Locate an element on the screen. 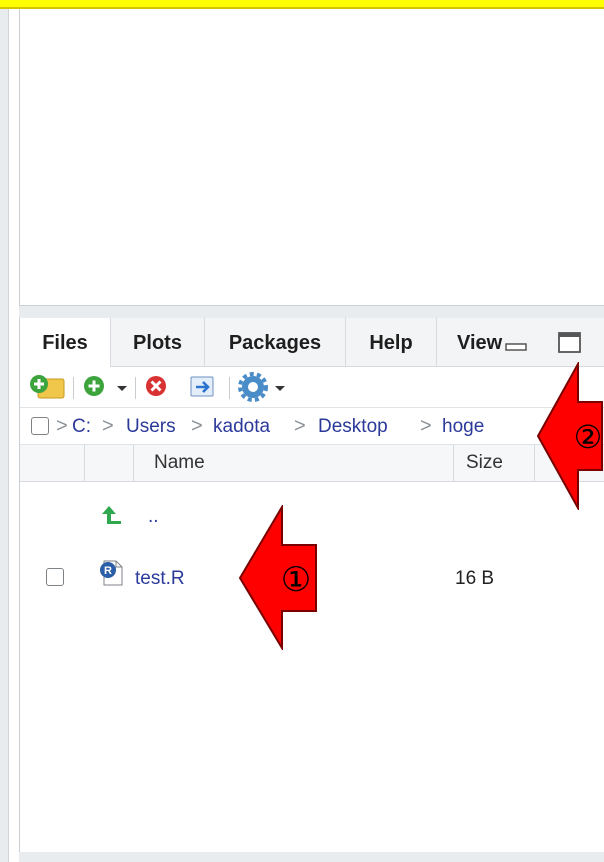 The image size is (604, 862). new-file-icon is located at coordinates (95, 389).